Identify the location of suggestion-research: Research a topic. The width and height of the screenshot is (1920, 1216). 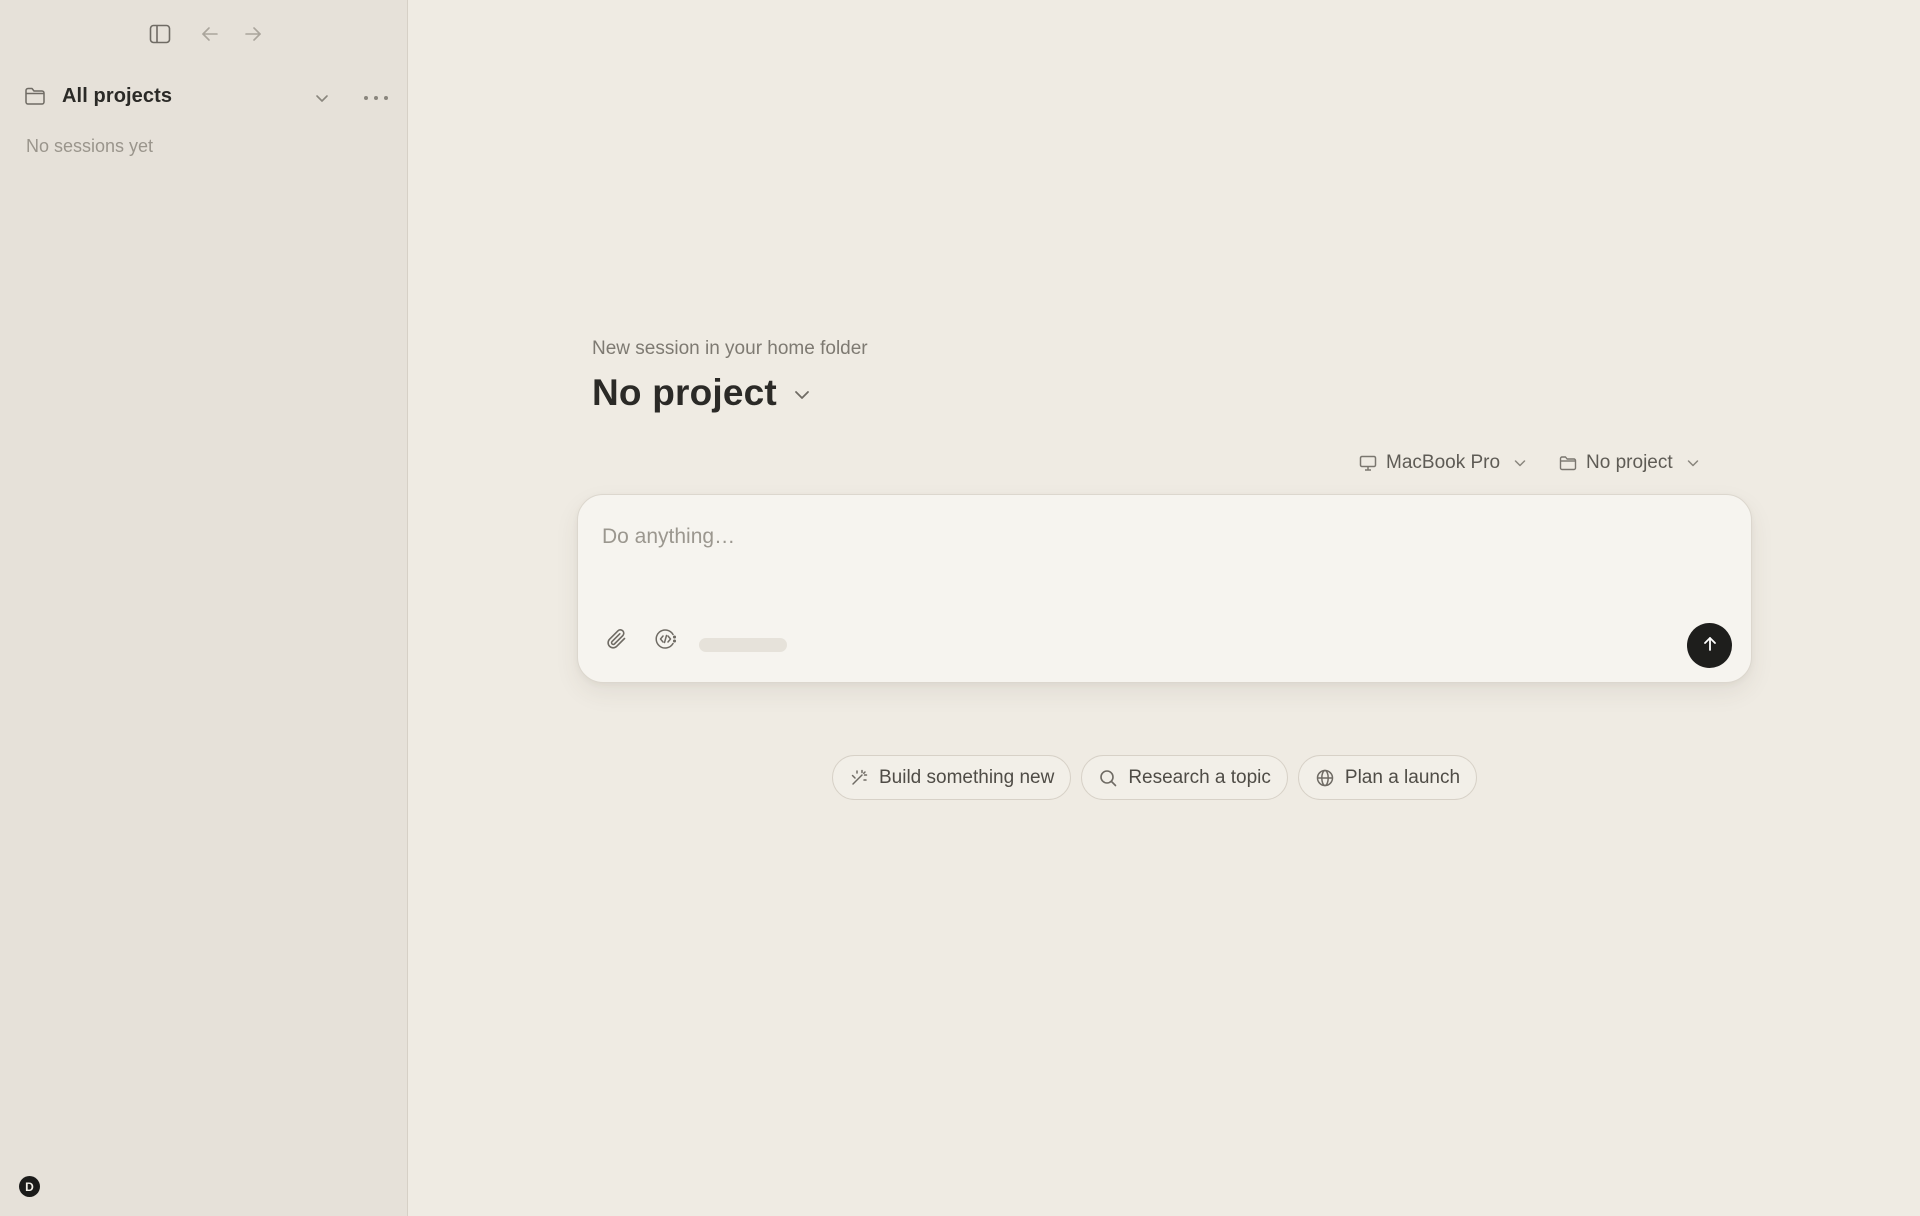
(1184, 777).